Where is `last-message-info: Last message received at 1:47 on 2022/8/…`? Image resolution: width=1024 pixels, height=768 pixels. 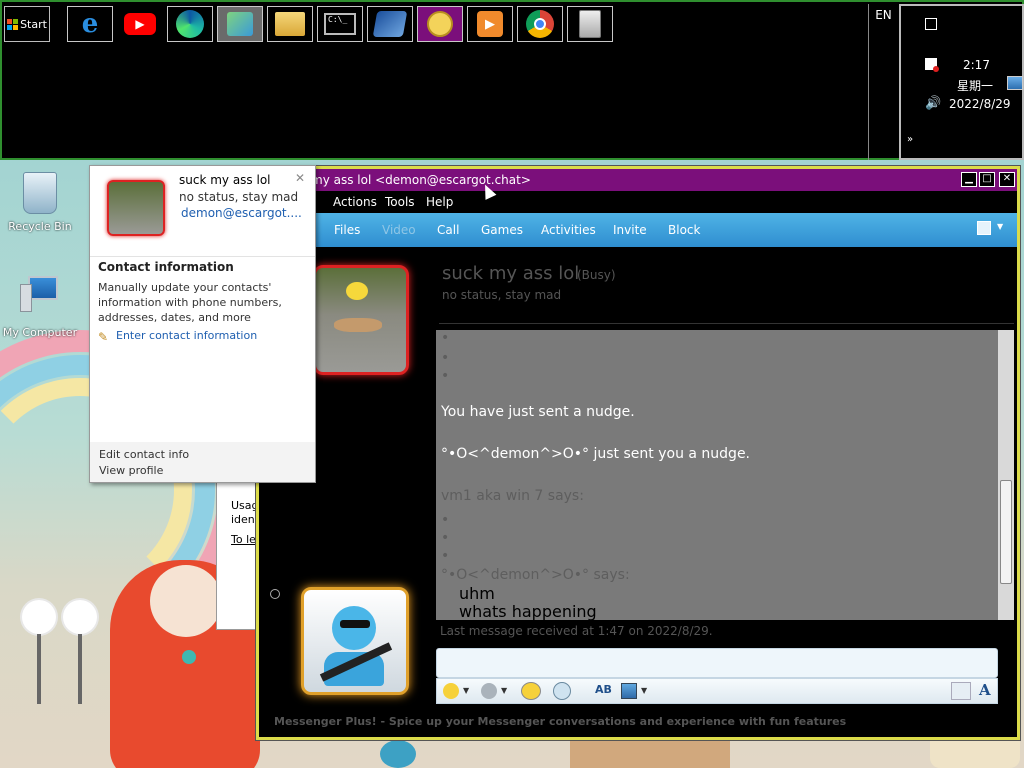
last-message-info: Last message received at 1:47 on 2022/8/… is located at coordinates (576, 631).